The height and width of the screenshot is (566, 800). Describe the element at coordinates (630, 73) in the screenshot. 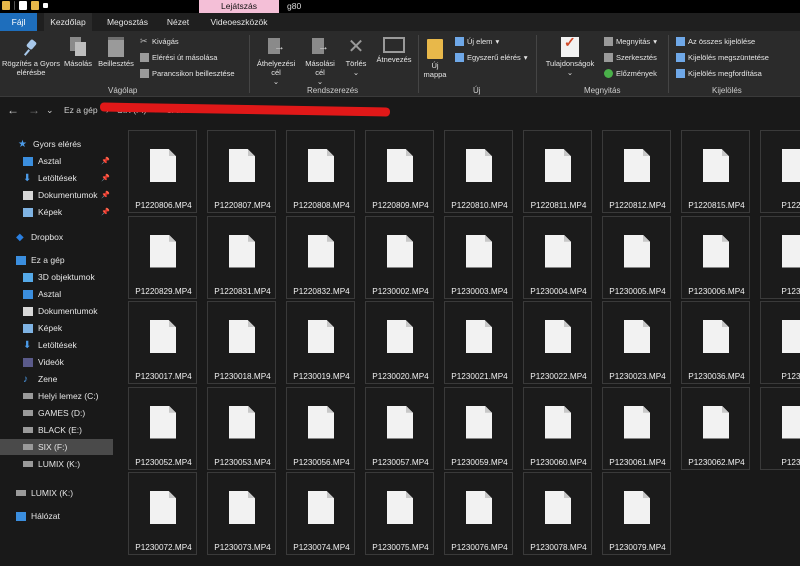

I see `history-button: Előzmények` at that location.